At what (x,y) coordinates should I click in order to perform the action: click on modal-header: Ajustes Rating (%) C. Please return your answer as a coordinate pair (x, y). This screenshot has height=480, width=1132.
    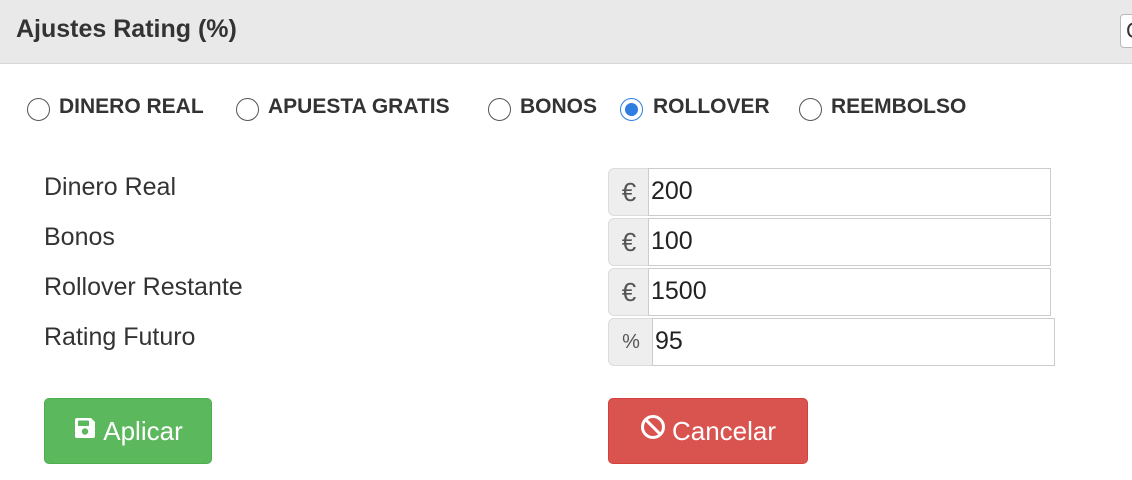
    Looking at the image, I should click on (566, 32).